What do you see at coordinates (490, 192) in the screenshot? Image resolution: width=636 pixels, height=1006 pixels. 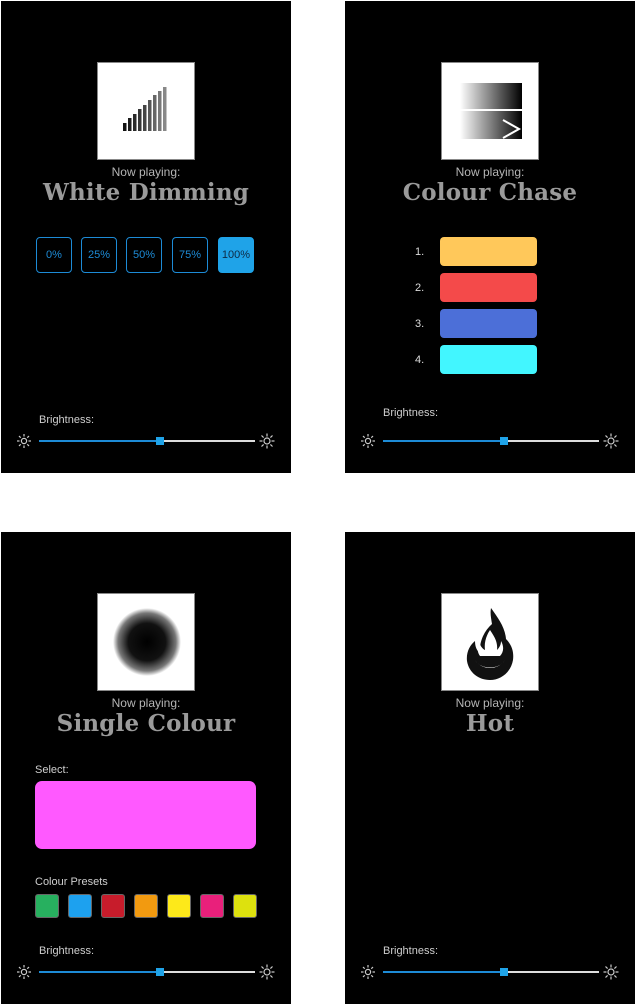 I see `program-title: Colour Chase` at bounding box center [490, 192].